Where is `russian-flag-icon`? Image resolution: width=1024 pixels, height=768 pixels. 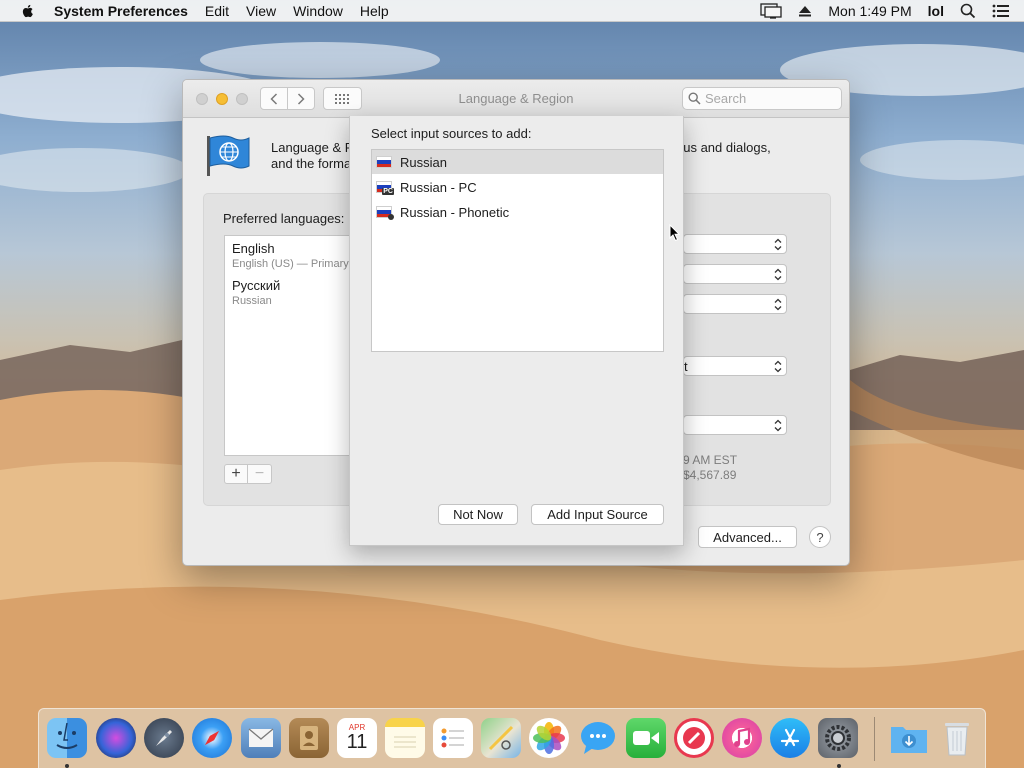 russian-flag-icon is located at coordinates (384, 162).